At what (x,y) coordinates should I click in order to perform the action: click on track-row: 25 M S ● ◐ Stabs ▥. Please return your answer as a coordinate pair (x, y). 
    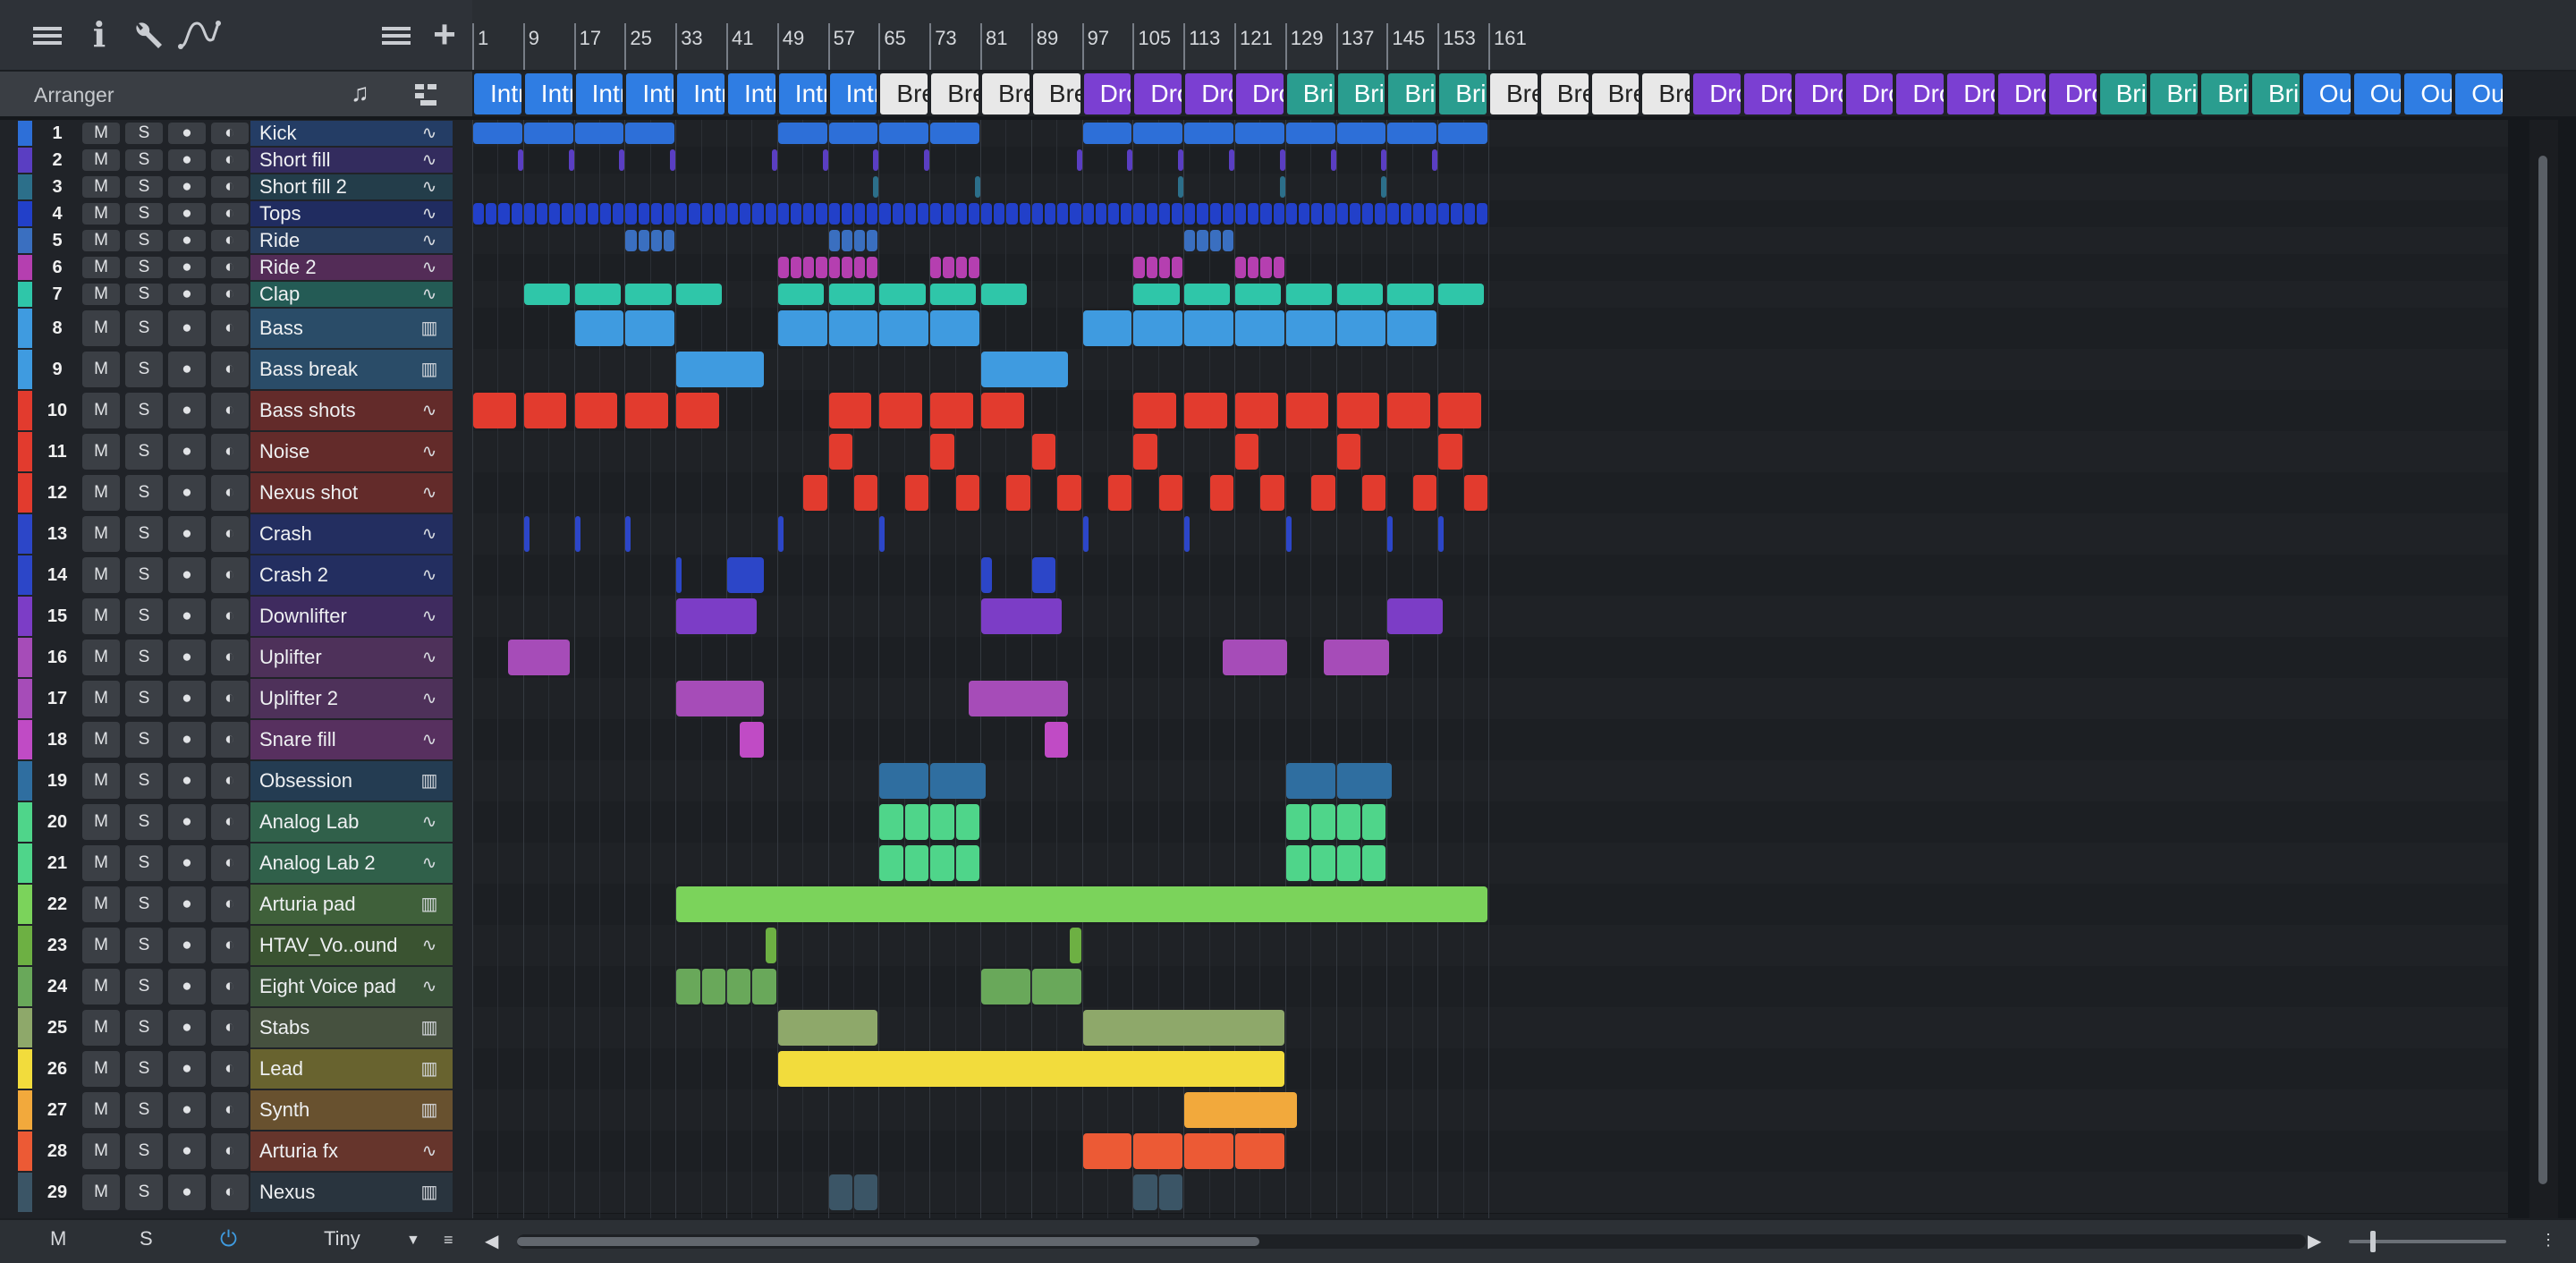
    Looking at the image, I should click on (236, 1027).